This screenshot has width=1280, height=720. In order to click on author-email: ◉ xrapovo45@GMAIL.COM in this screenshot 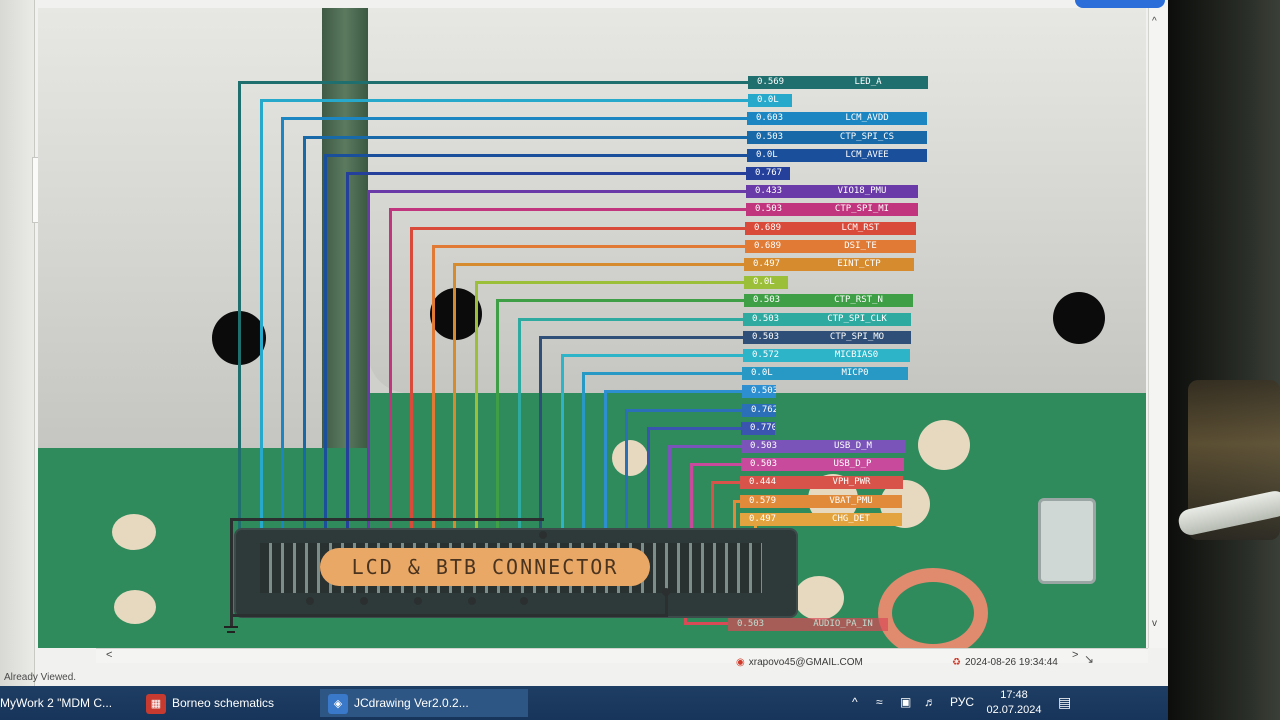, I will do `click(799, 662)`.